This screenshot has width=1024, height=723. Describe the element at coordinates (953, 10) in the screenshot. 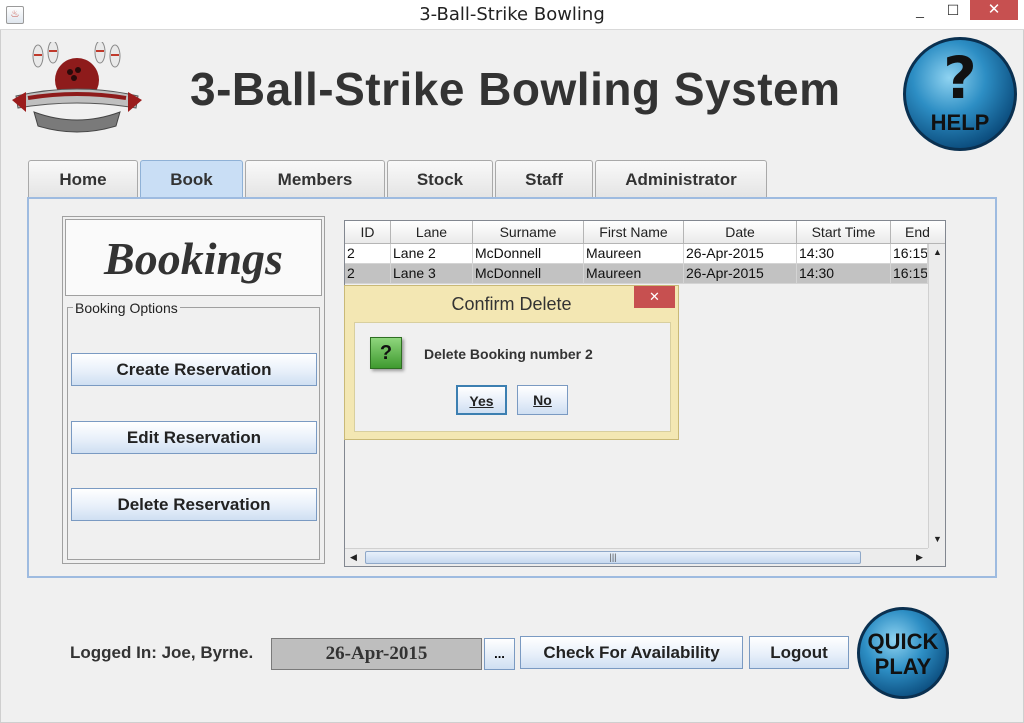

I see `maximize-button: ☐` at that location.